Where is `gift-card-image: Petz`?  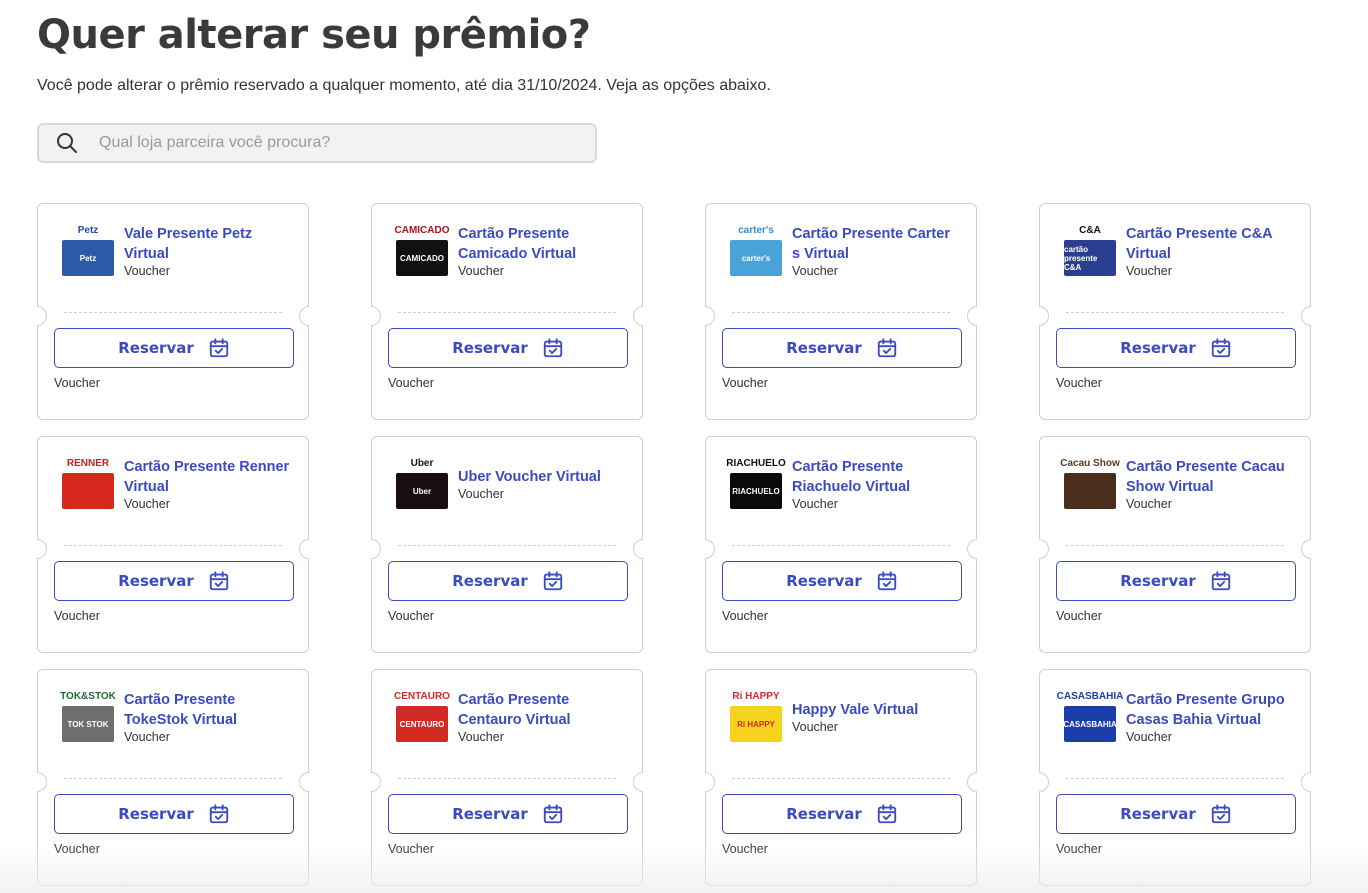
gift-card-image: Petz is located at coordinates (88, 258).